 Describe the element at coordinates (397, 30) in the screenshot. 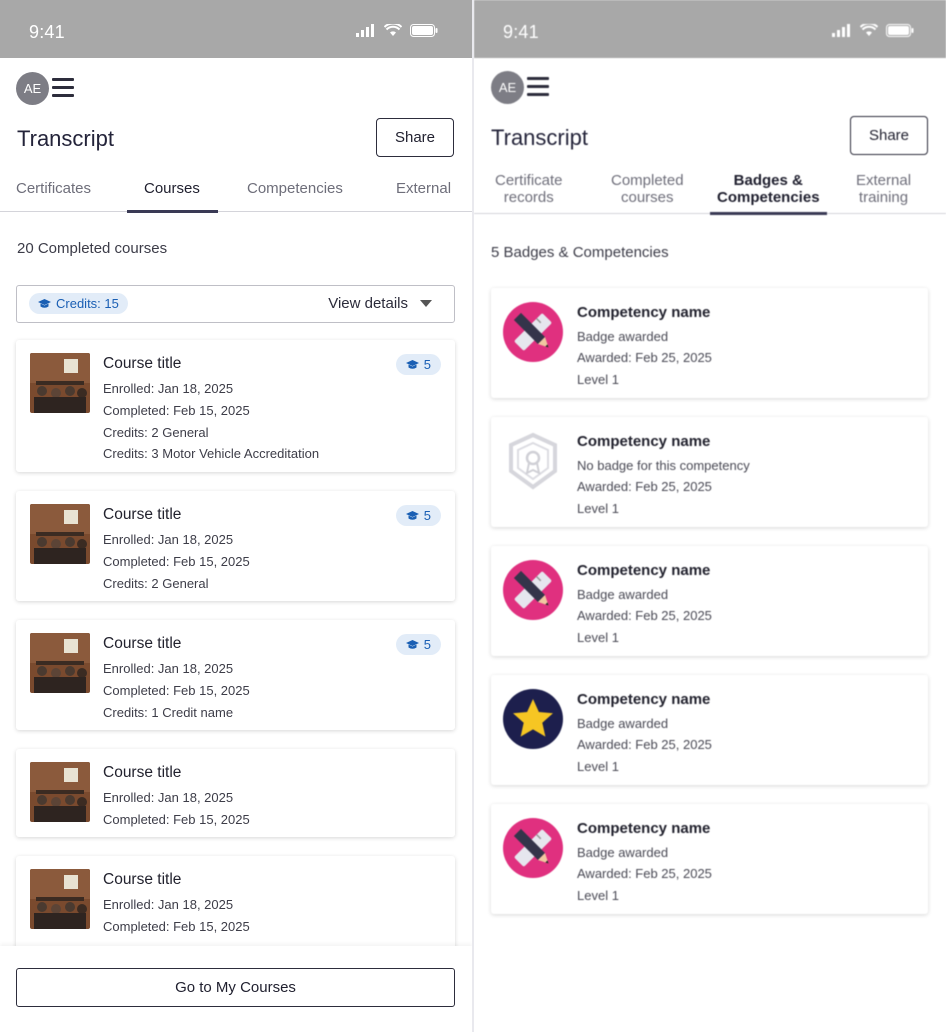

I see `status-icons` at that location.